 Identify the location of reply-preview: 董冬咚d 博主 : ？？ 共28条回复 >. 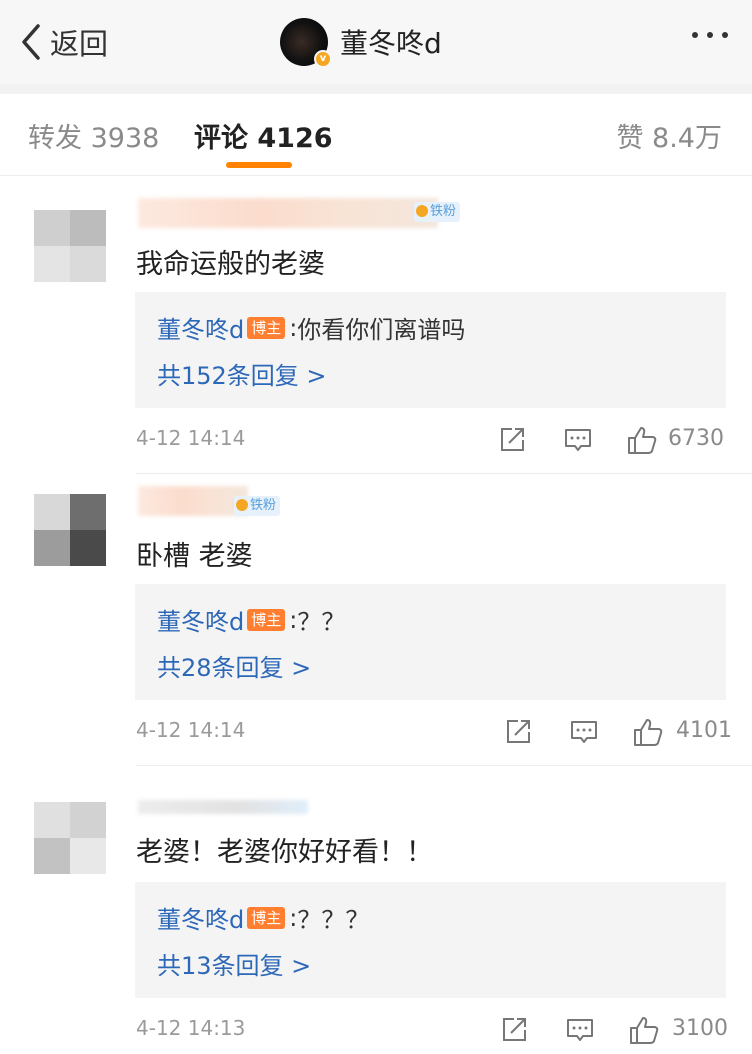
(430, 642).